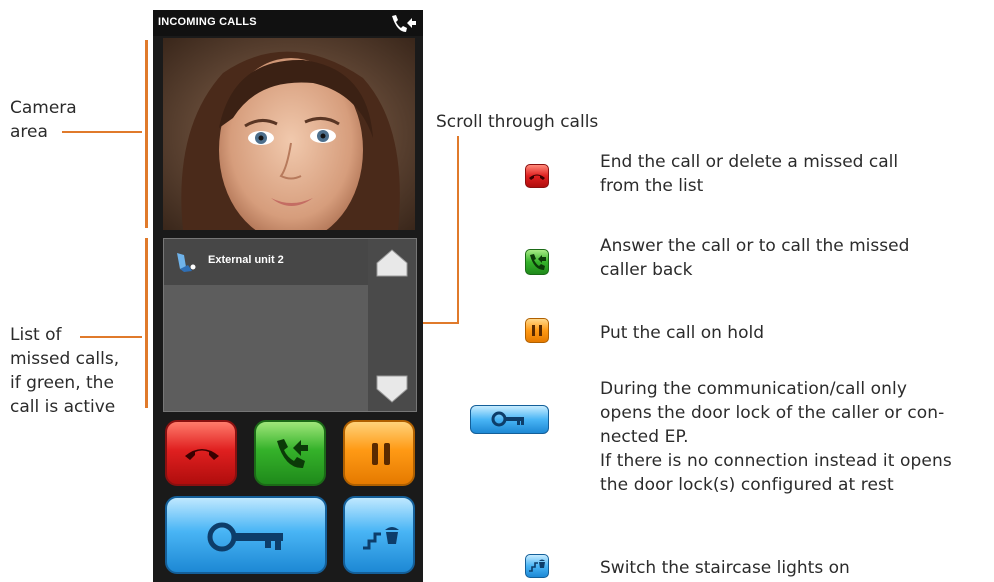  I want to click on door-lock-button, so click(246, 535).